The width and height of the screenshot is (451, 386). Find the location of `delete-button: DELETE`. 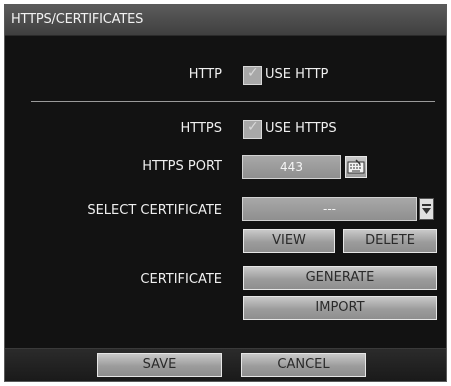

delete-button: DELETE is located at coordinates (390, 241).